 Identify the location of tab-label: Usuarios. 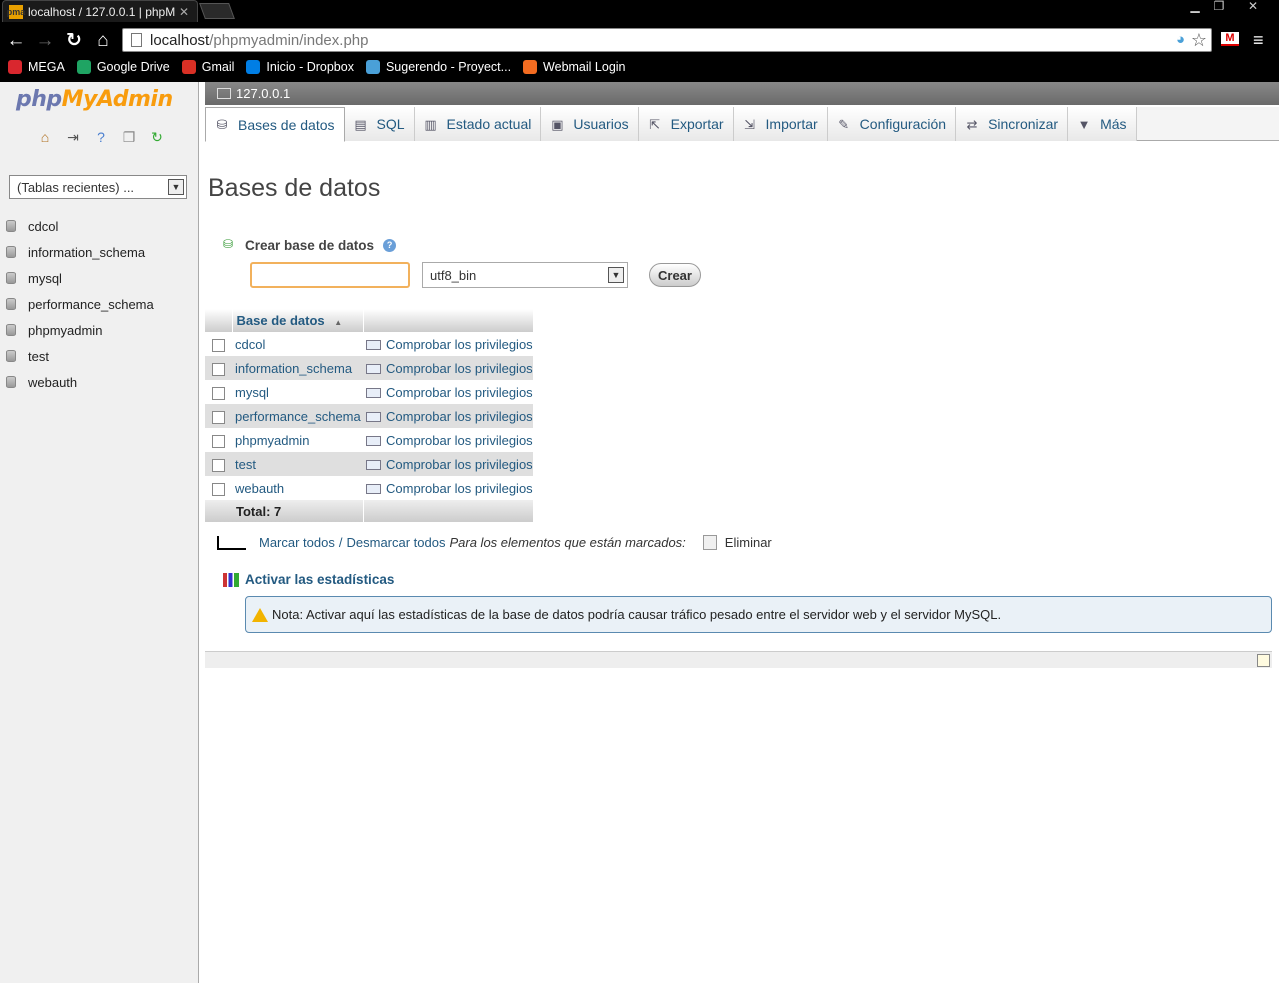
(601, 124).